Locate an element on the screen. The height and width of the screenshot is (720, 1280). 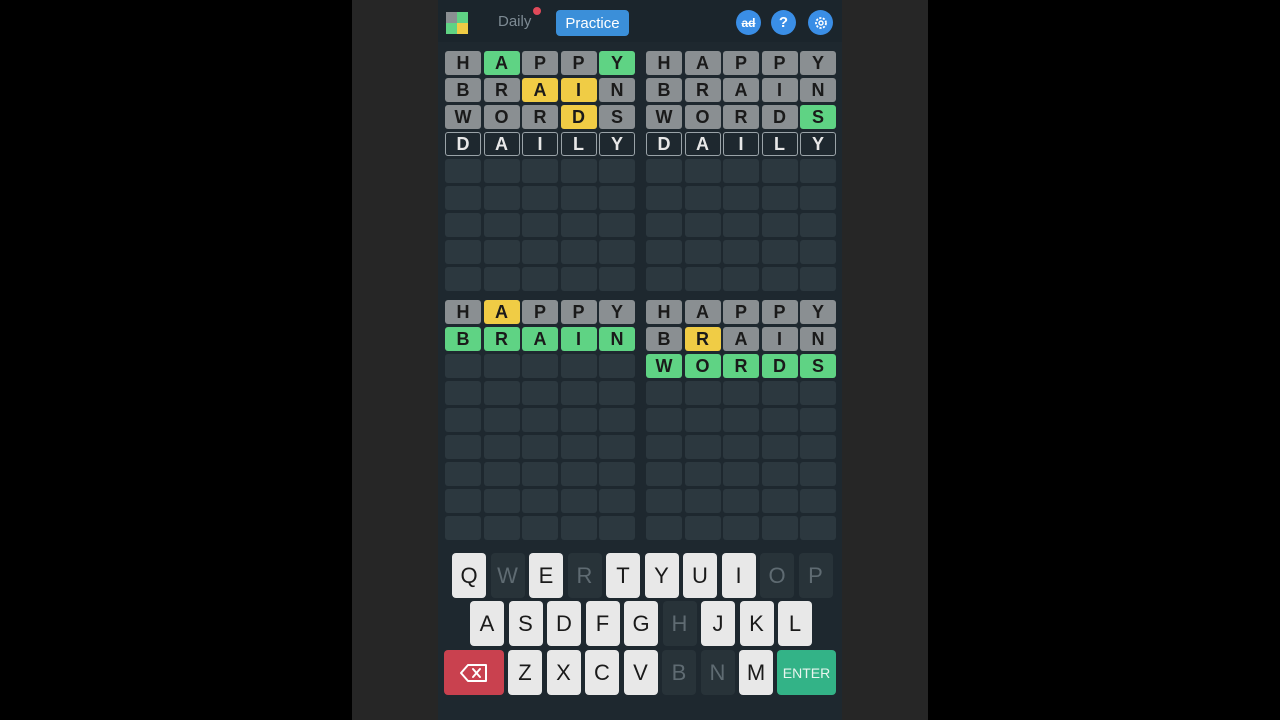
tile: L is located at coordinates (779, 144).